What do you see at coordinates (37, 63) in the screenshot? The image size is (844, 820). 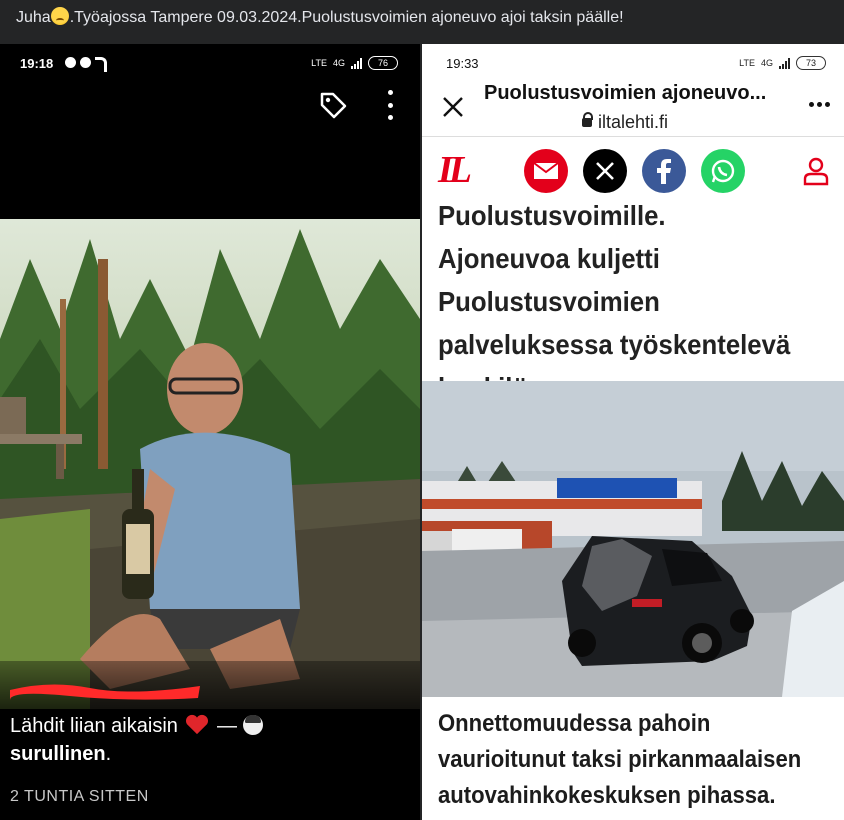 I see `status-clock: 19:18` at bounding box center [37, 63].